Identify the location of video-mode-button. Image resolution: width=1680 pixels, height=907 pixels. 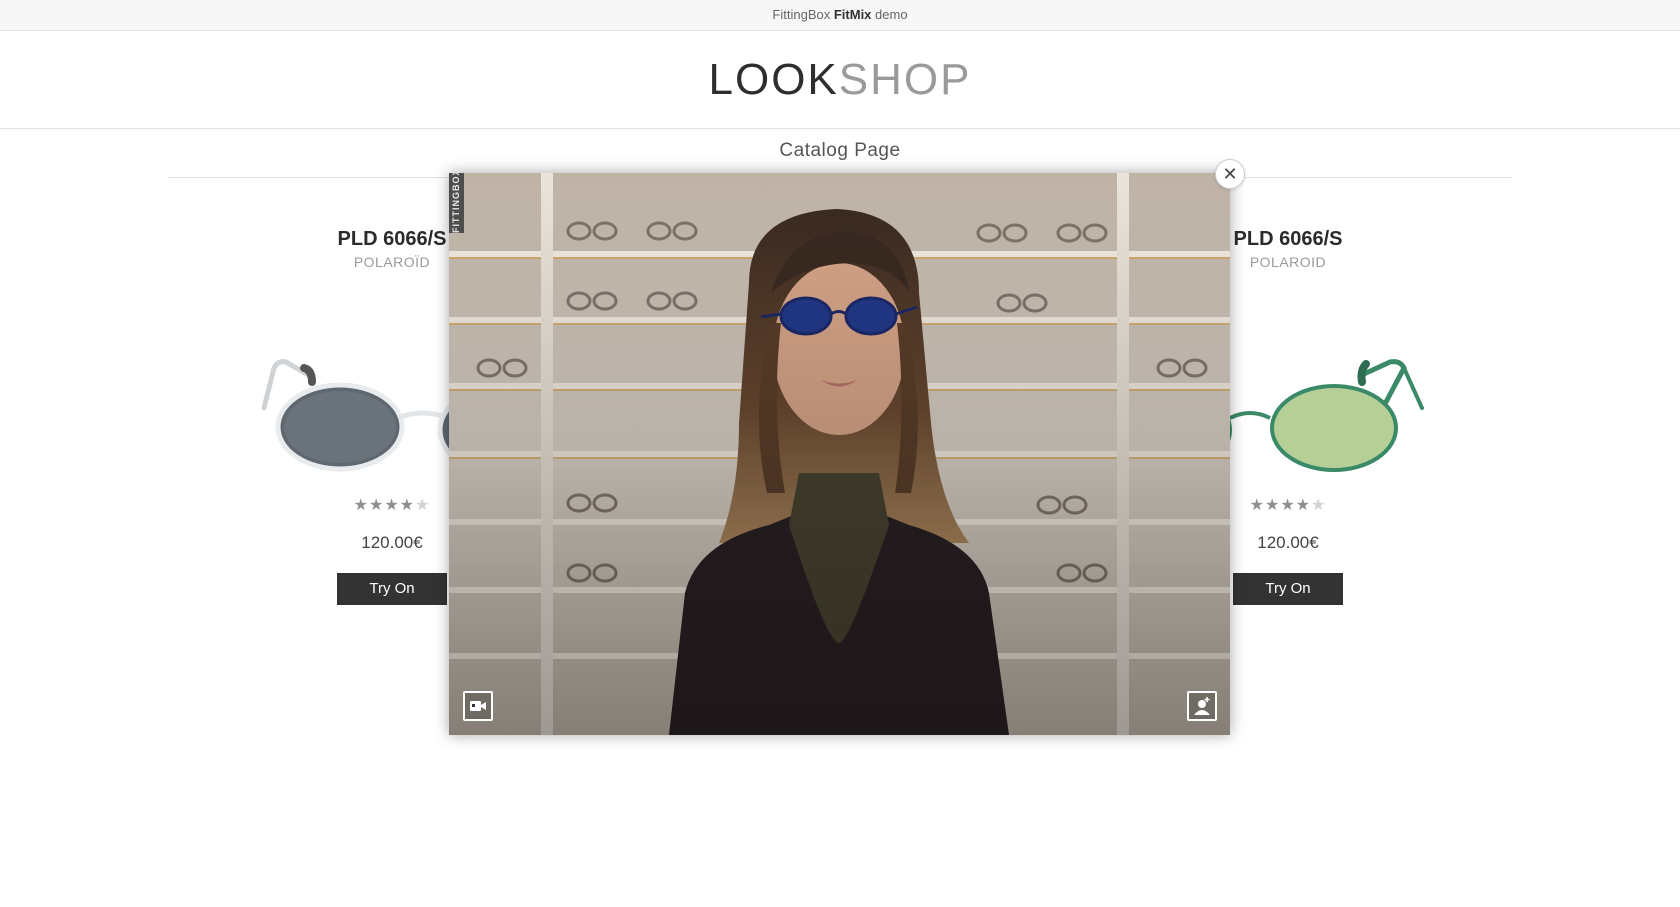
(478, 706).